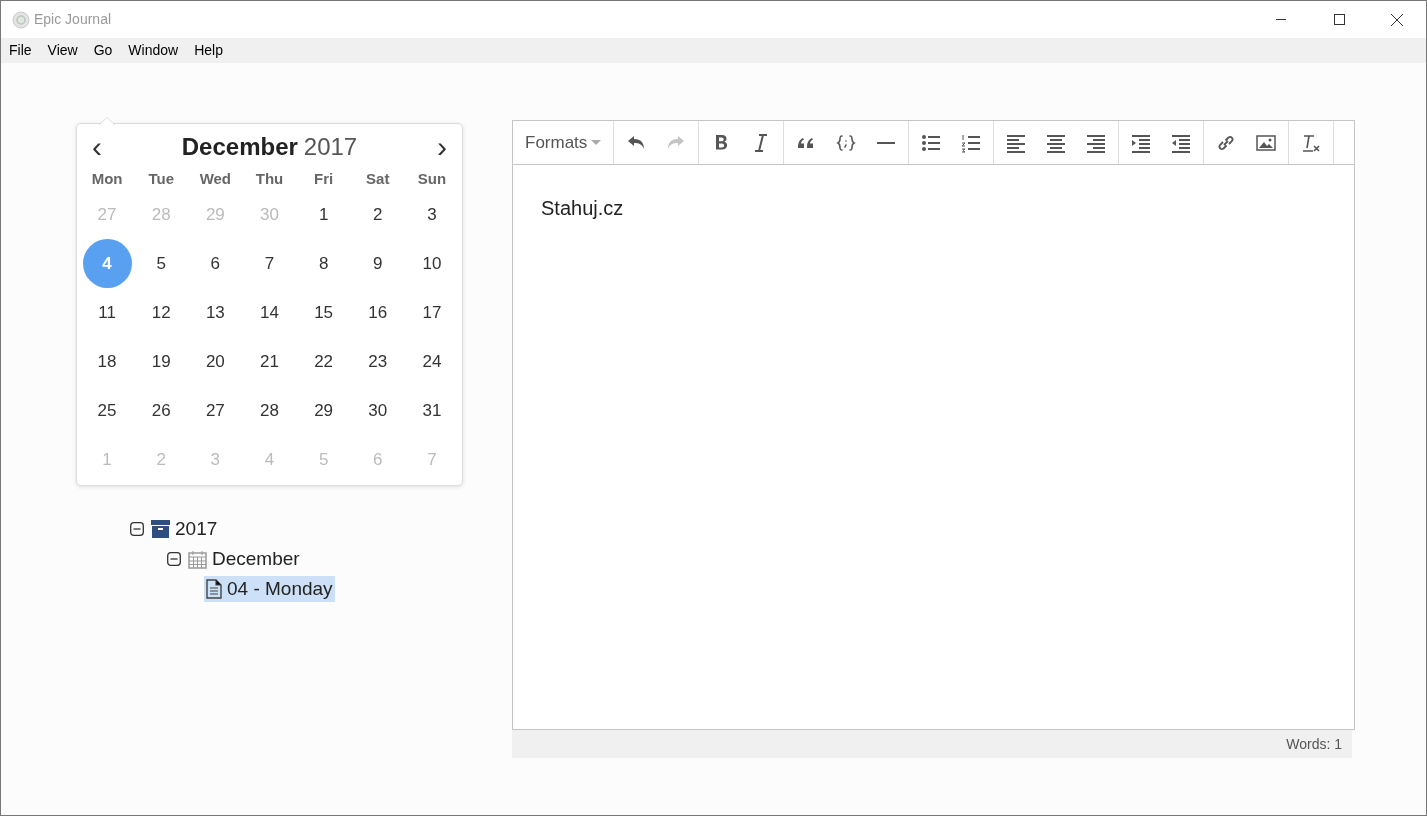 The height and width of the screenshot is (816, 1427). What do you see at coordinates (269, 178) in the screenshot?
I see `weekday-label: Thu` at bounding box center [269, 178].